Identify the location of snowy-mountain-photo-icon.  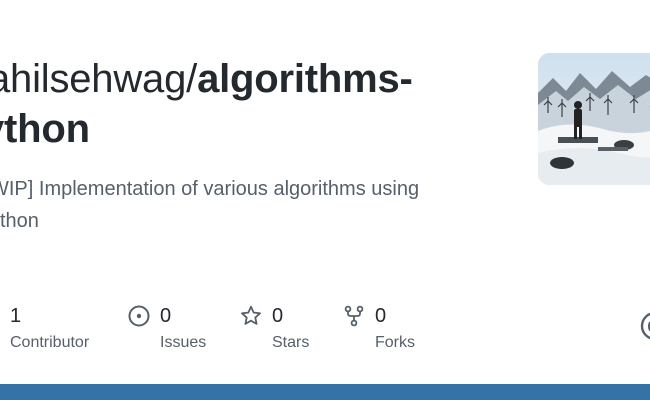
(594, 119).